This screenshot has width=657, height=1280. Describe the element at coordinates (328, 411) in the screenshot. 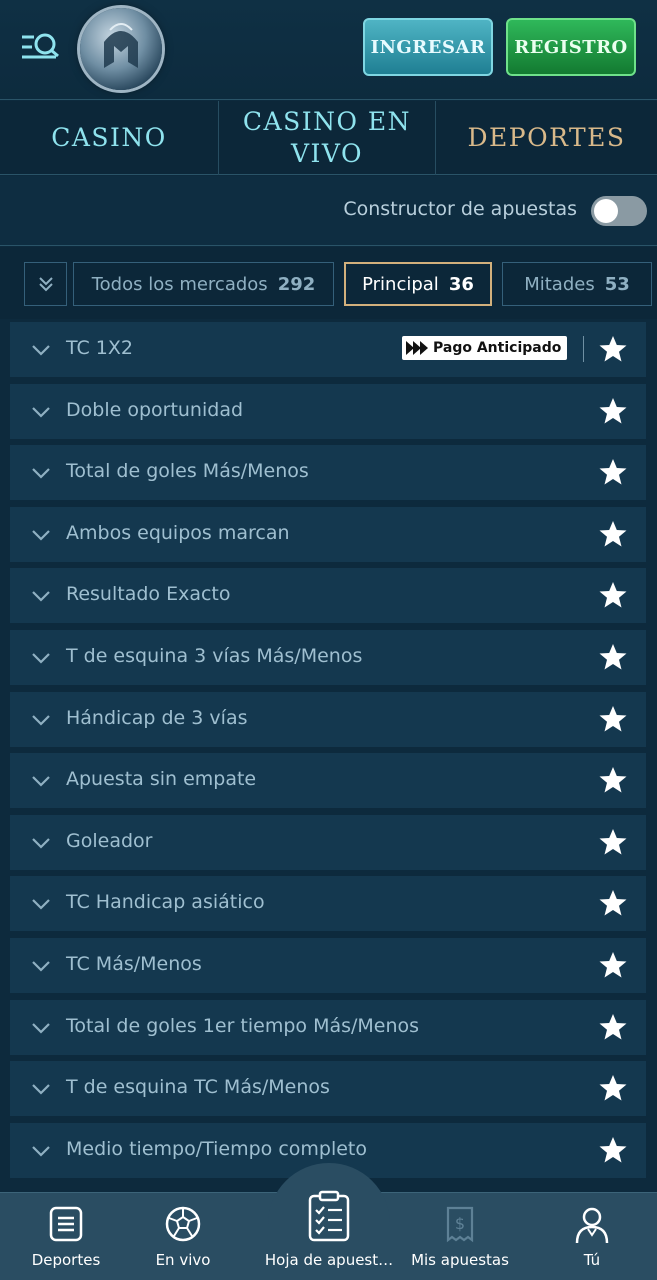

I see `market-row: Doble oportunidad` at that location.